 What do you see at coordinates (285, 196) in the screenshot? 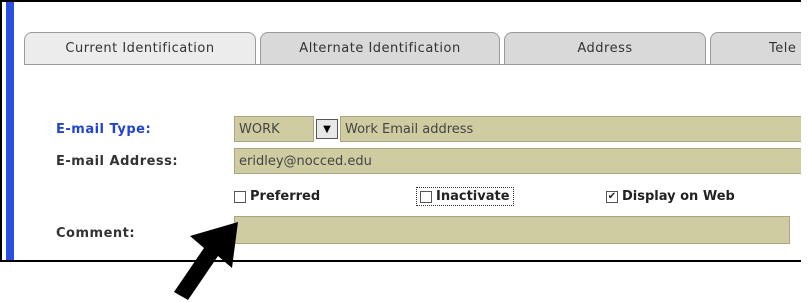
I see `preferred-label: Preferred` at bounding box center [285, 196].